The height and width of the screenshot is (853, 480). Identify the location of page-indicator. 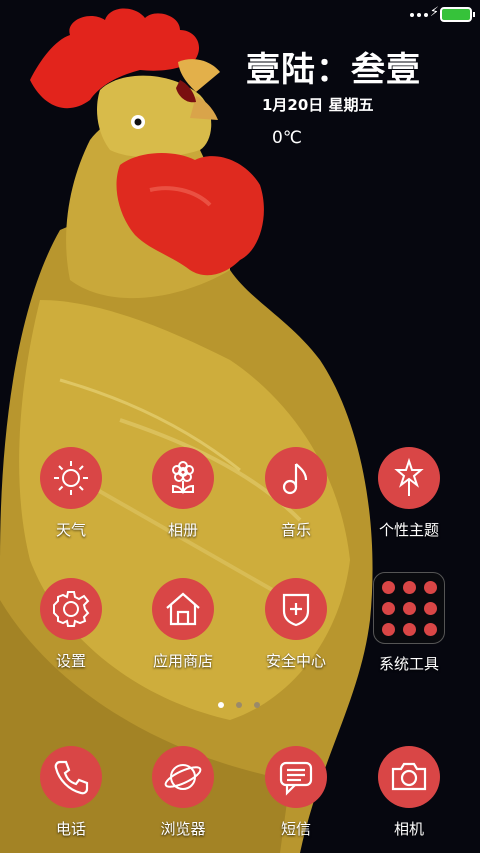
(239, 705).